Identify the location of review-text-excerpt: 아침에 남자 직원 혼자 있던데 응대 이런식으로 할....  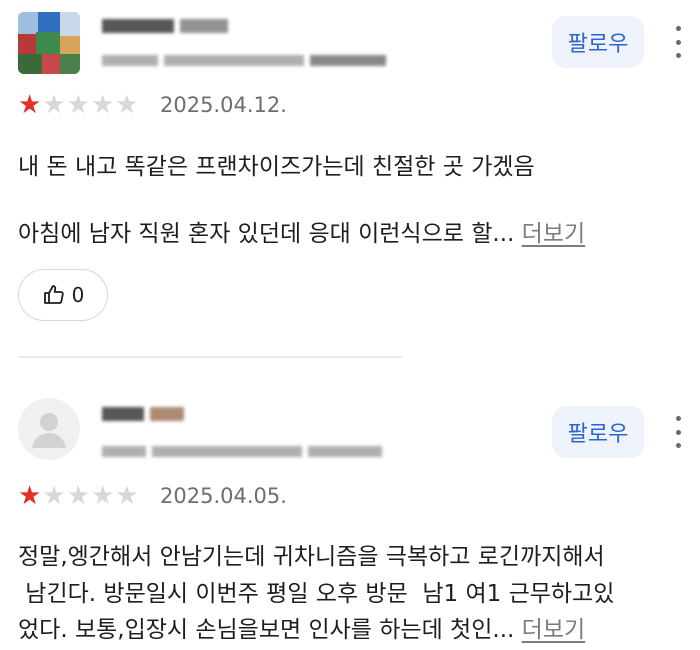
(266, 234).